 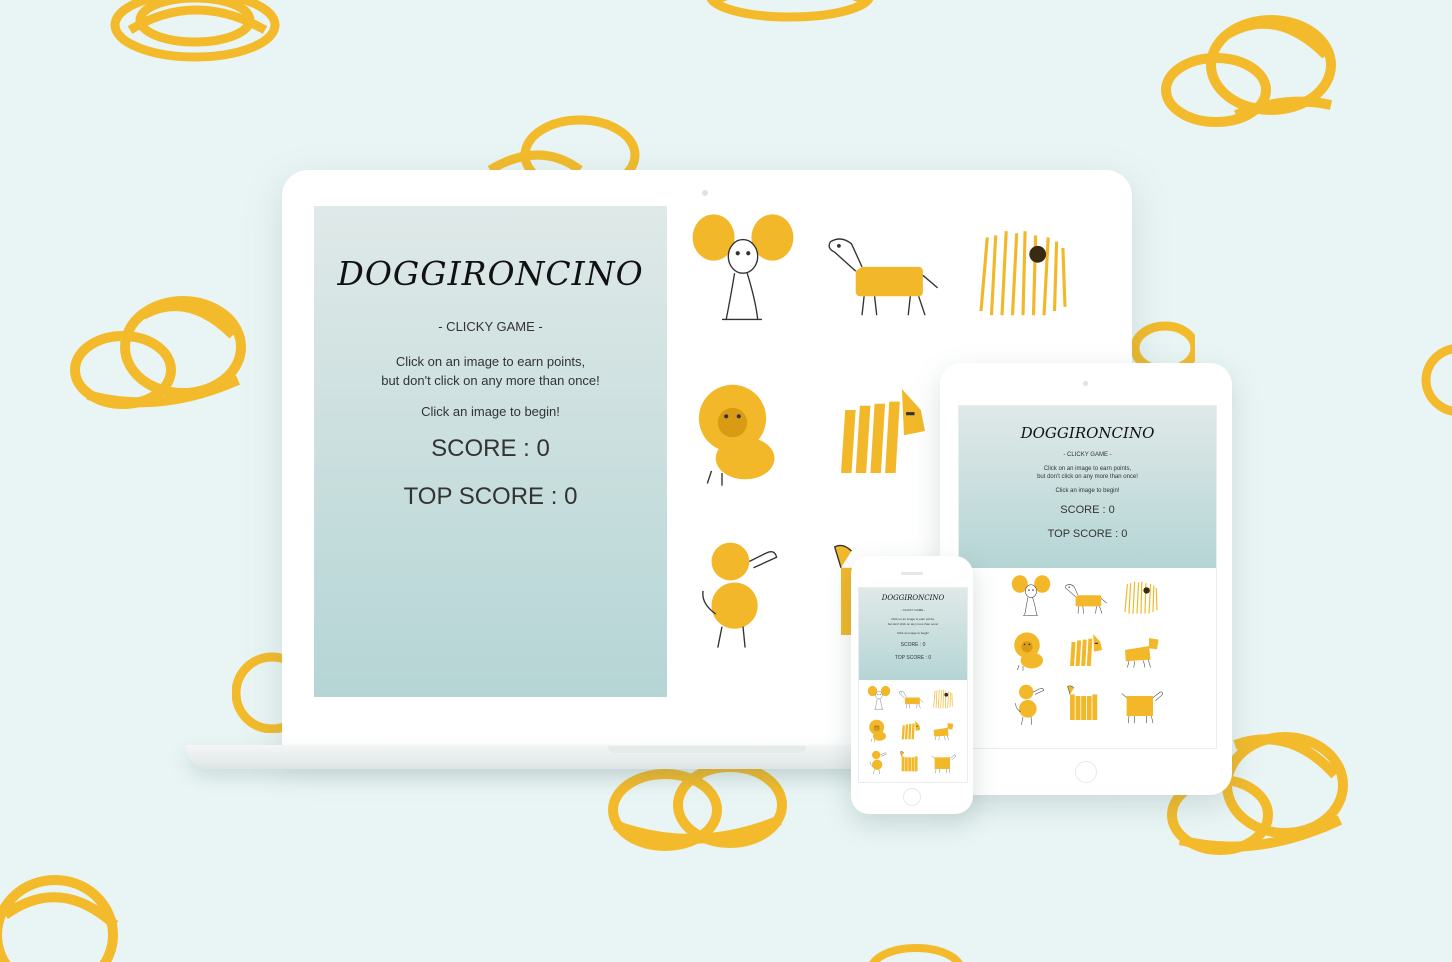 What do you see at coordinates (1087, 477) in the screenshot?
I see `tablet-instructions-2: but don't click on any more than once!` at bounding box center [1087, 477].